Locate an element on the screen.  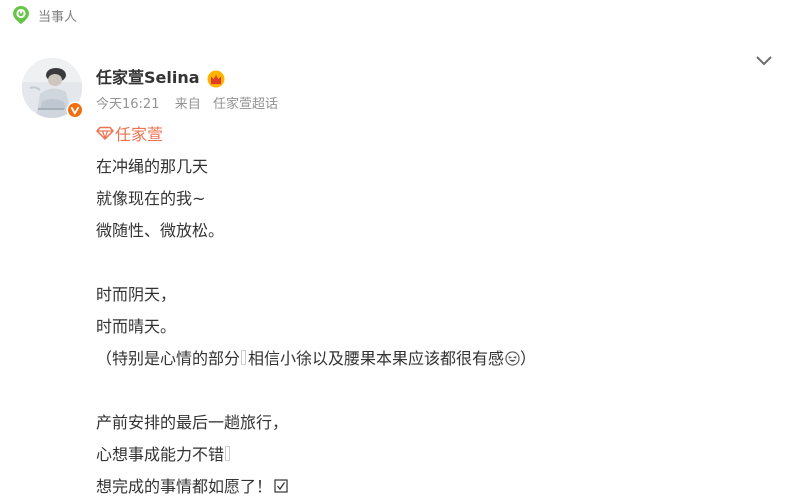
chevron-down-icon is located at coordinates (764, 61).